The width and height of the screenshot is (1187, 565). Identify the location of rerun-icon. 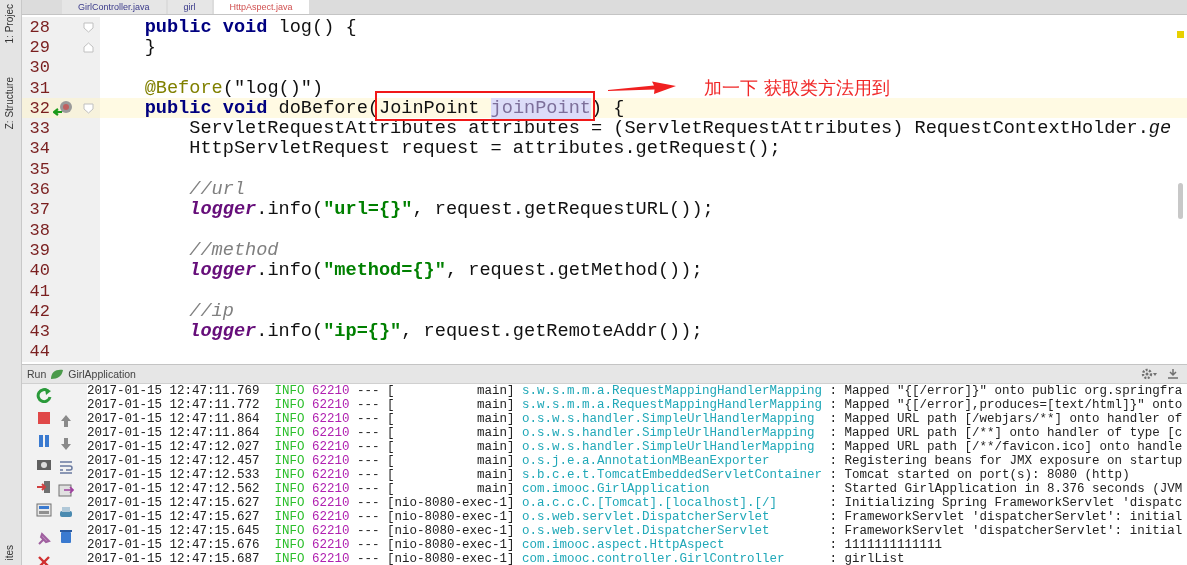
(43, 394).